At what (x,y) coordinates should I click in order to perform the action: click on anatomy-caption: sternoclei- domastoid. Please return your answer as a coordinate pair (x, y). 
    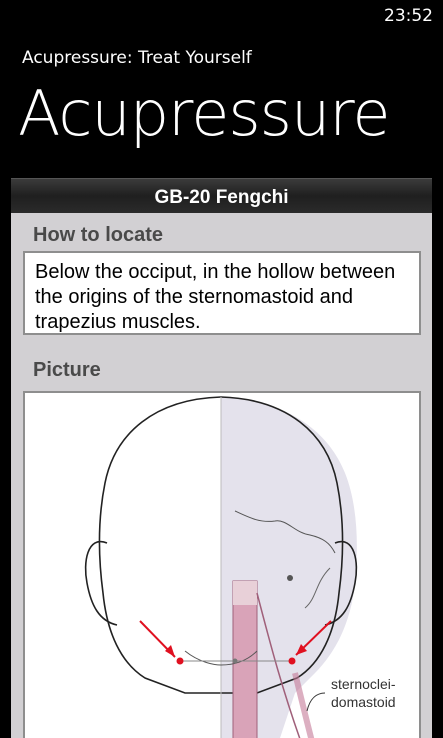
    Looking at the image, I should click on (363, 693).